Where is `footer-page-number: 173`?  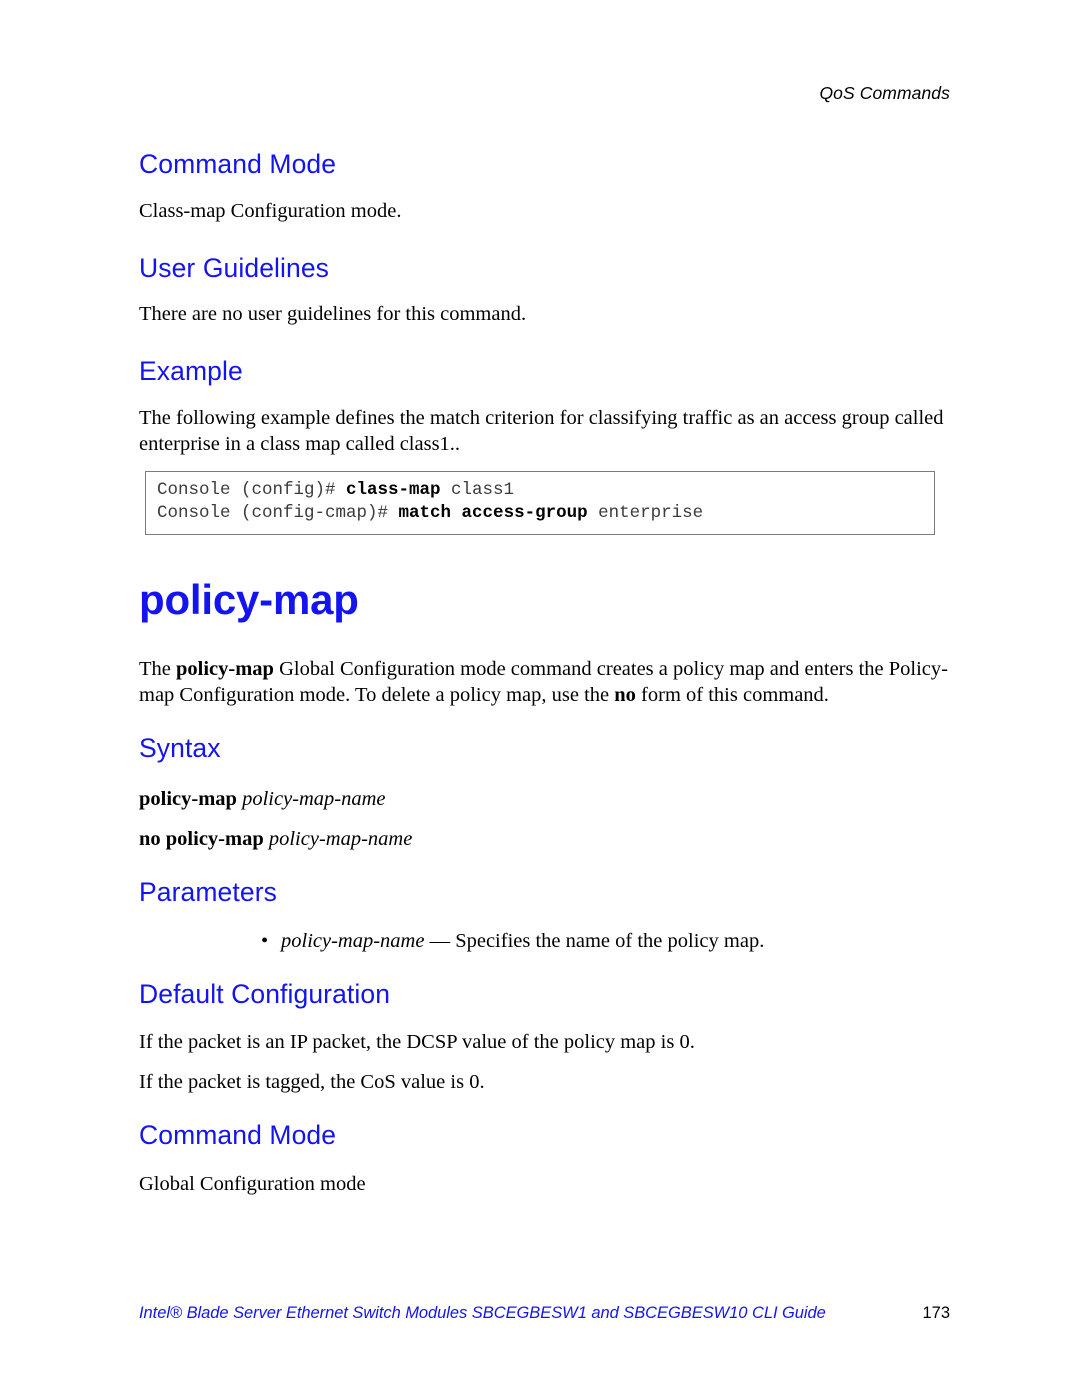
footer-page-number: 173 is located at coordinates (936, 1313).